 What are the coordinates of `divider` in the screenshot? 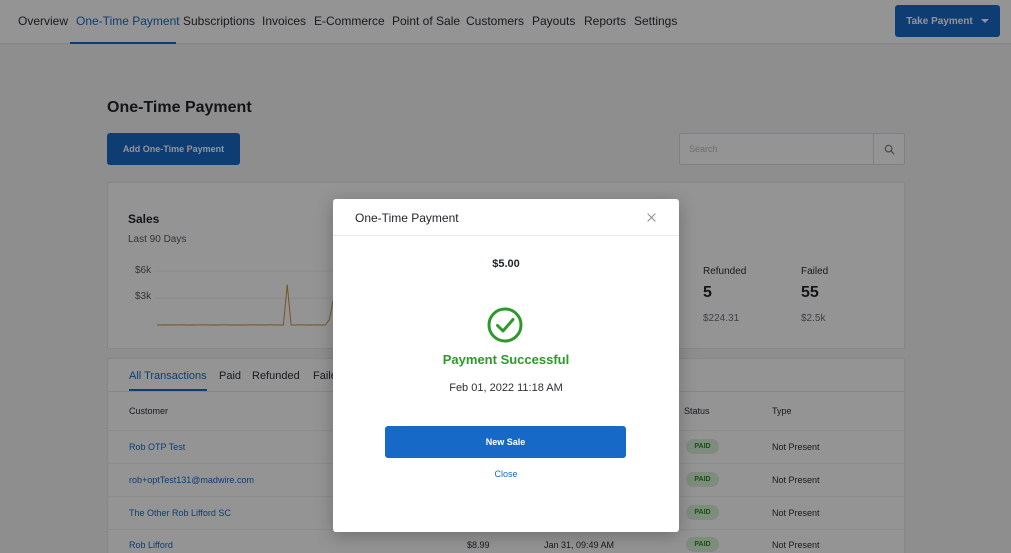 It's located at (506, 235).